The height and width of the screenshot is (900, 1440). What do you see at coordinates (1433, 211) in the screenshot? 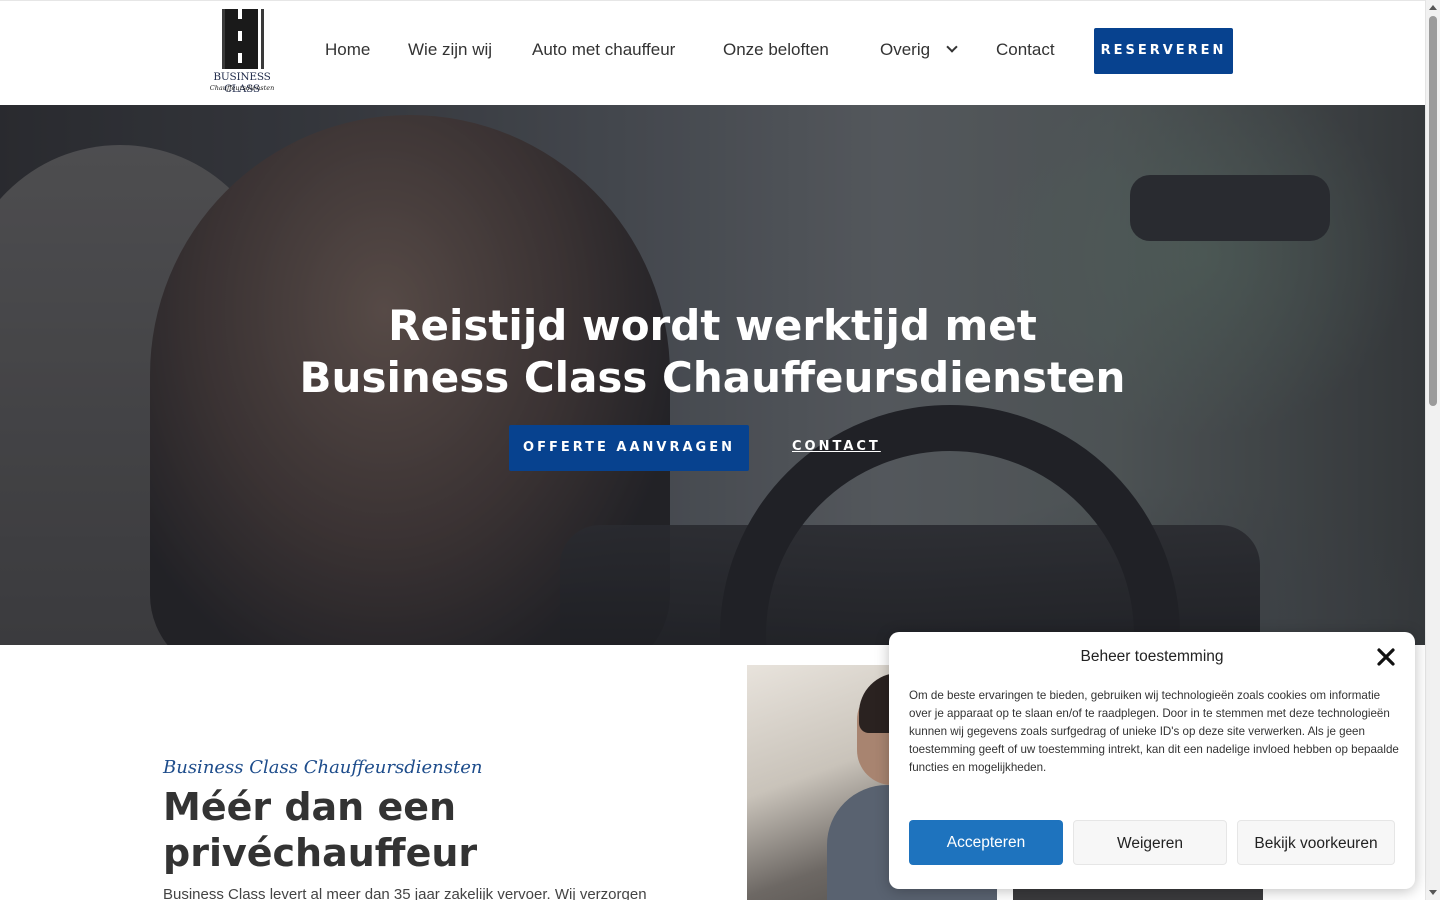
I see `scrollbar-thumb` at bounding box center [1433, 211].